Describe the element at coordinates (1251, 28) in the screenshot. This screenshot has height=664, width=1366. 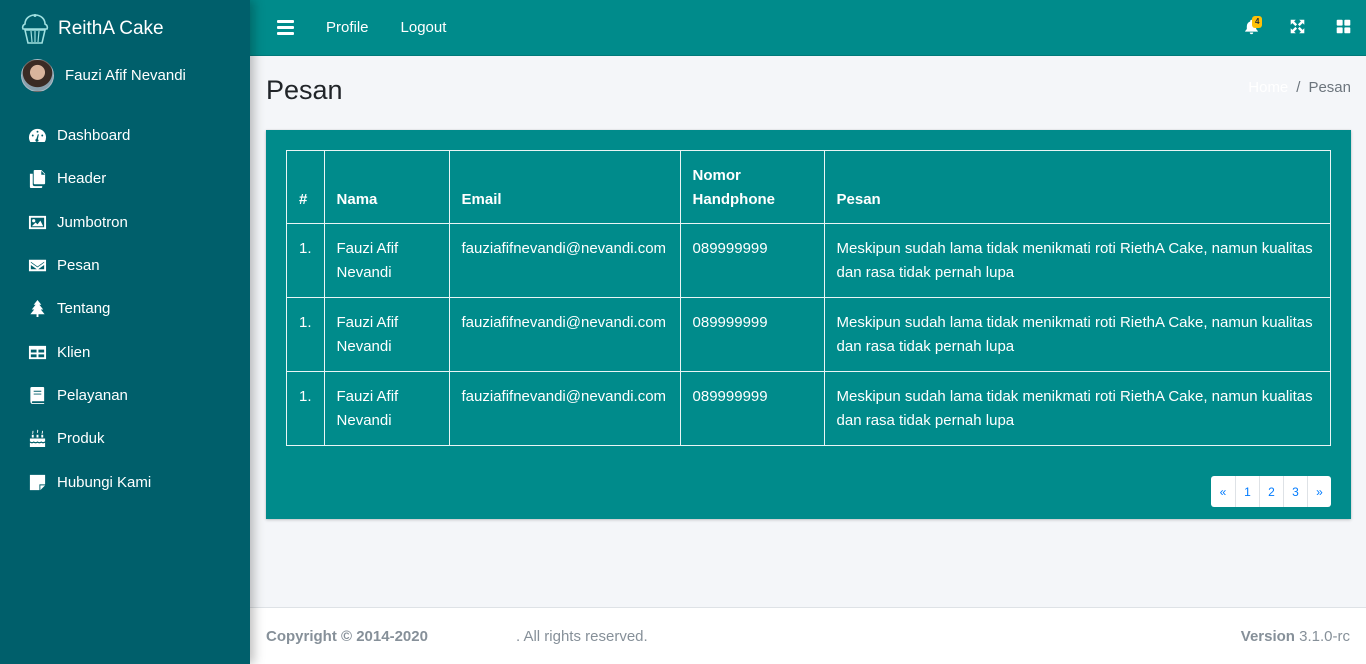
I see `notifications-button: 4` at that location.